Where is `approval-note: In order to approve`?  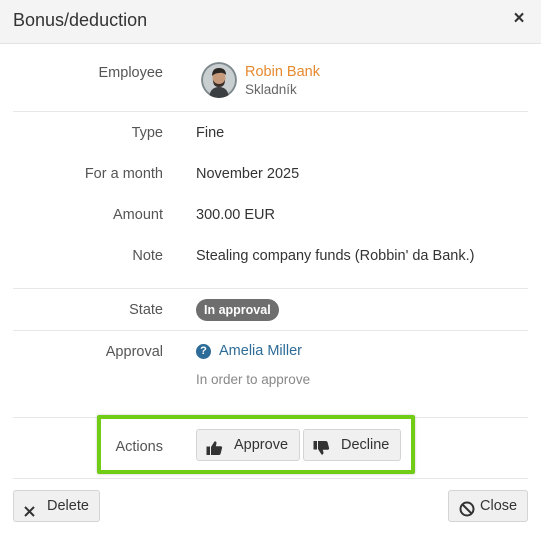
approval-note: In order to approve is located at coordinates (253, 379).